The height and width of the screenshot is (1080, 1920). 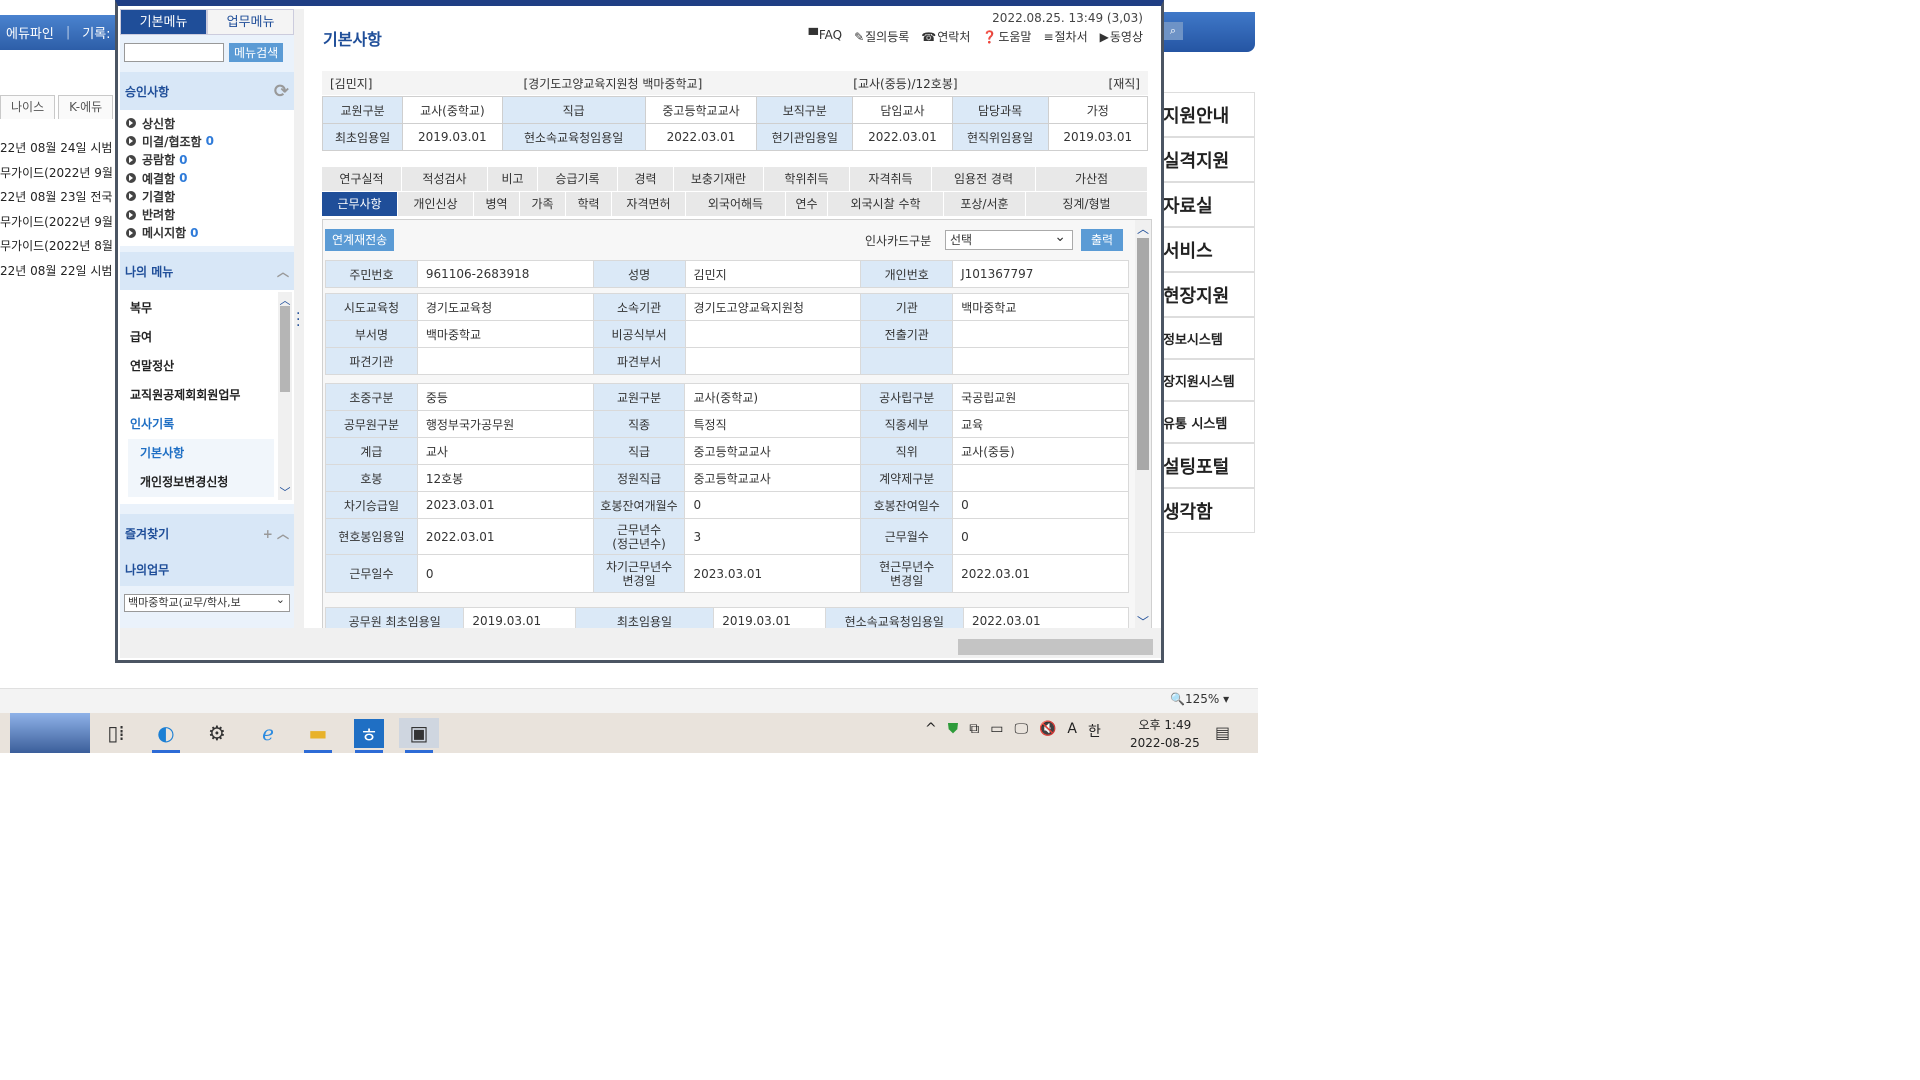 I want to click on school-select: 백마중학교(교무/학사,보, so click(x=207, y=602).